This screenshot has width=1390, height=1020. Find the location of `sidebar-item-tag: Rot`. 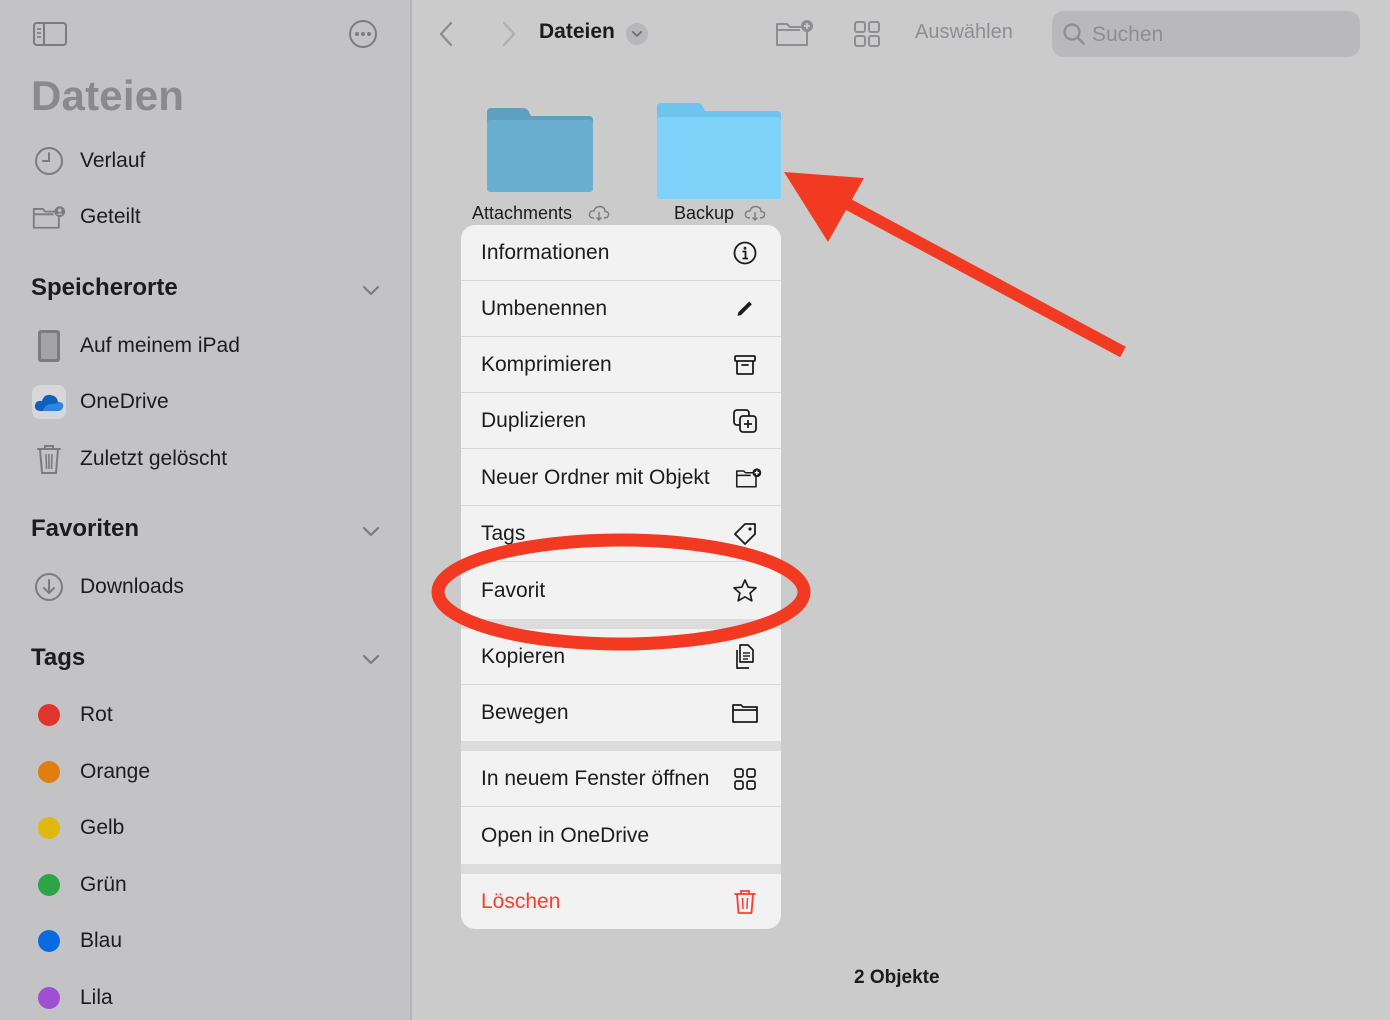

sidebar-item-tag: Rot is located at coordinates (205, 715).